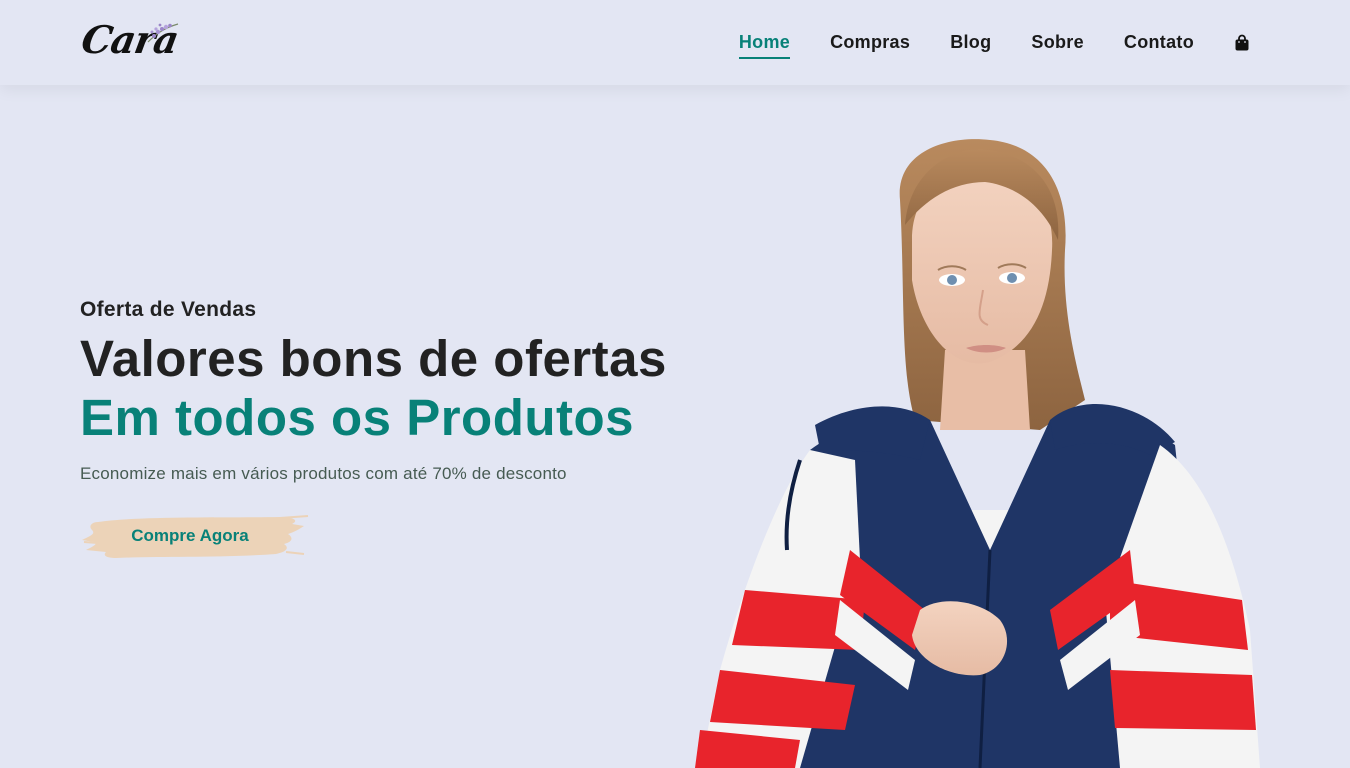  What do you see at coordinates (168, 309) in the screenshot?
I see `hero-eyebrow: Oferta de Vendas` at bounding box center [168, 309].